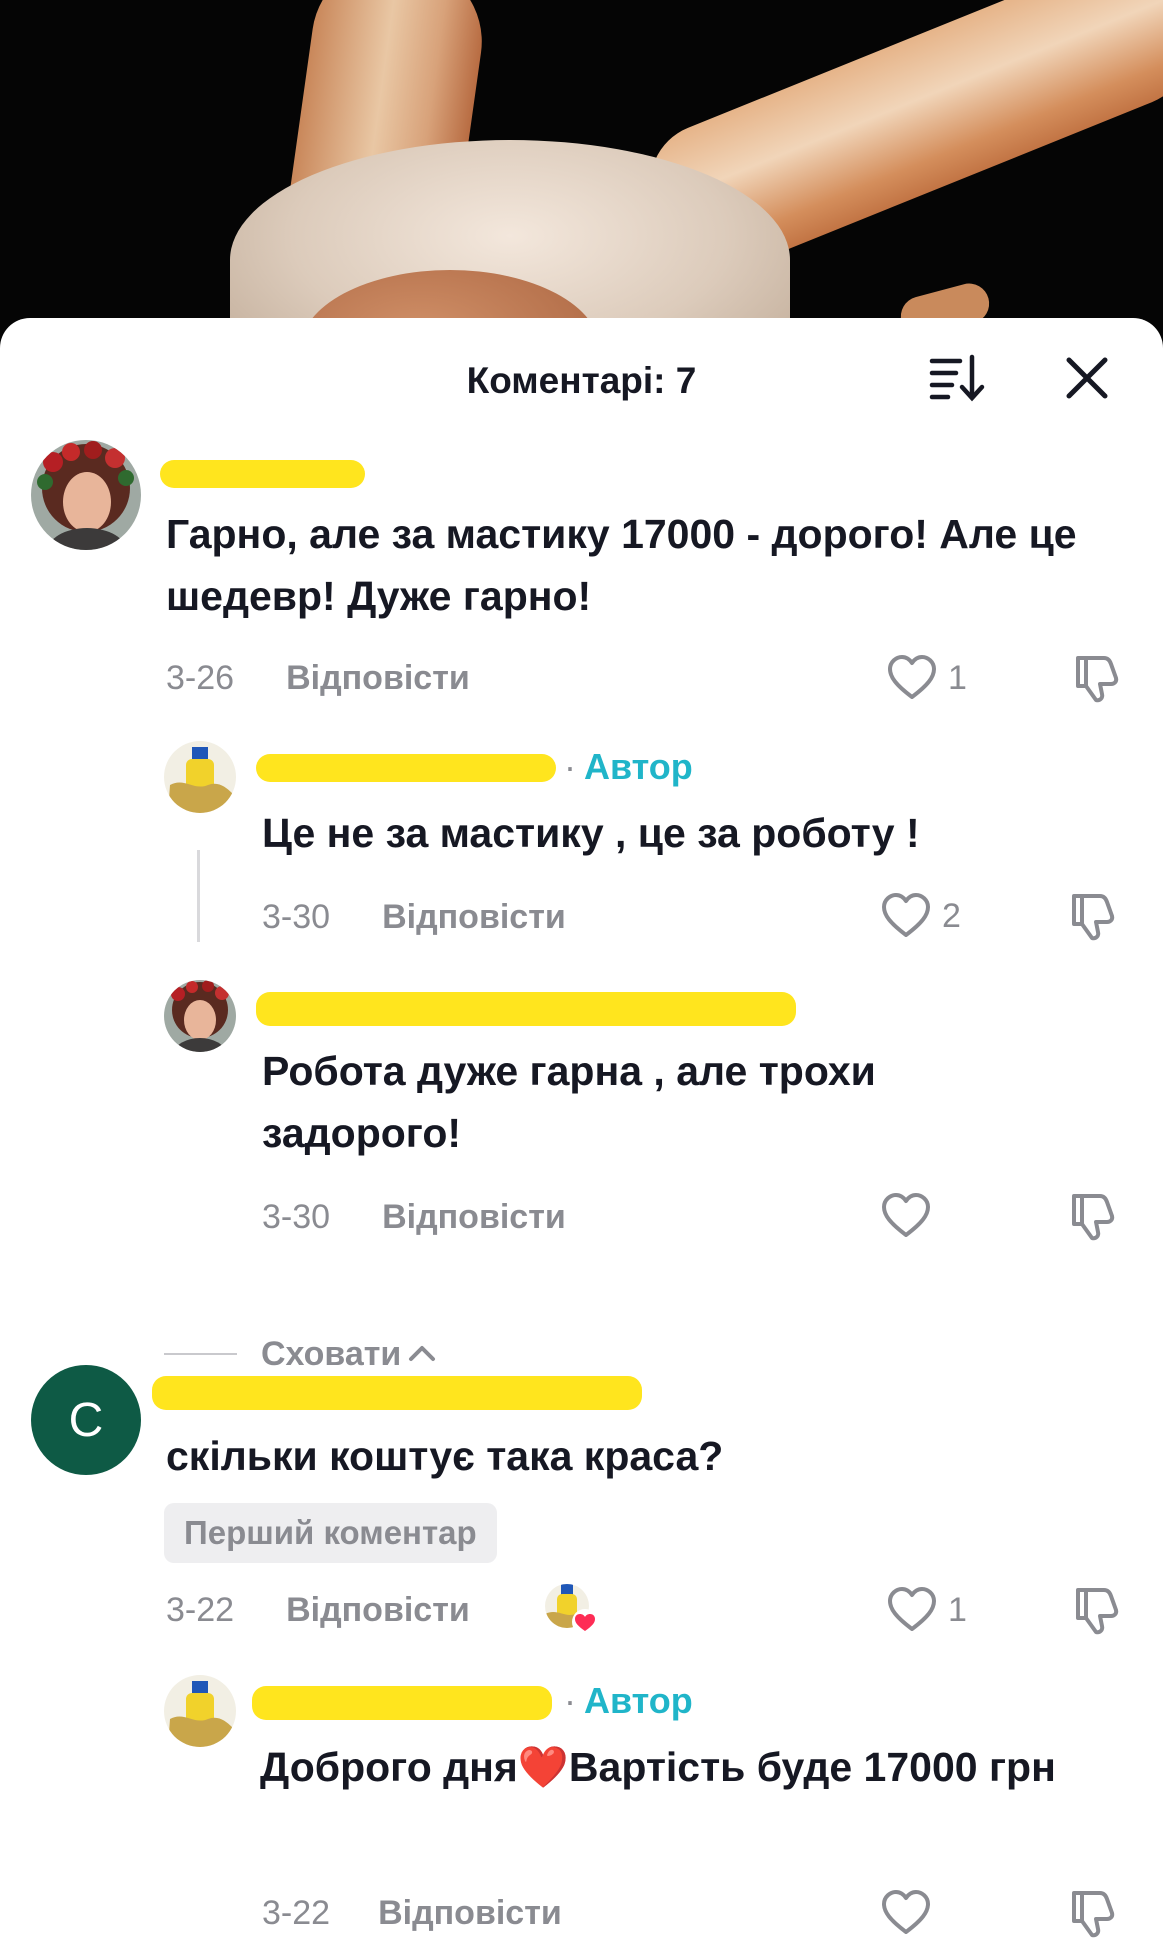  Describe the element at coordinates (331, 1353) in the screenshot. I see `hide-replies-label: Сховати` at that location.